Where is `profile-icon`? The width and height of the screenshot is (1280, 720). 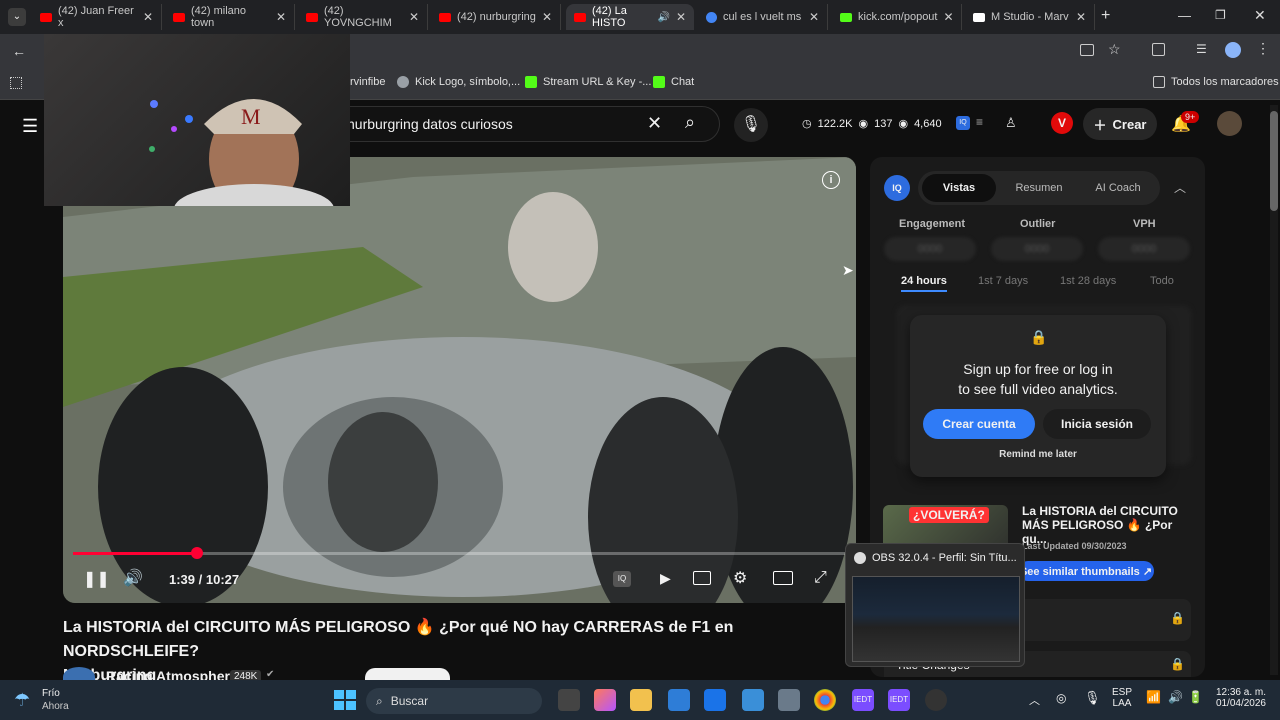
profile-icon is located at coordinates (1233, 50).